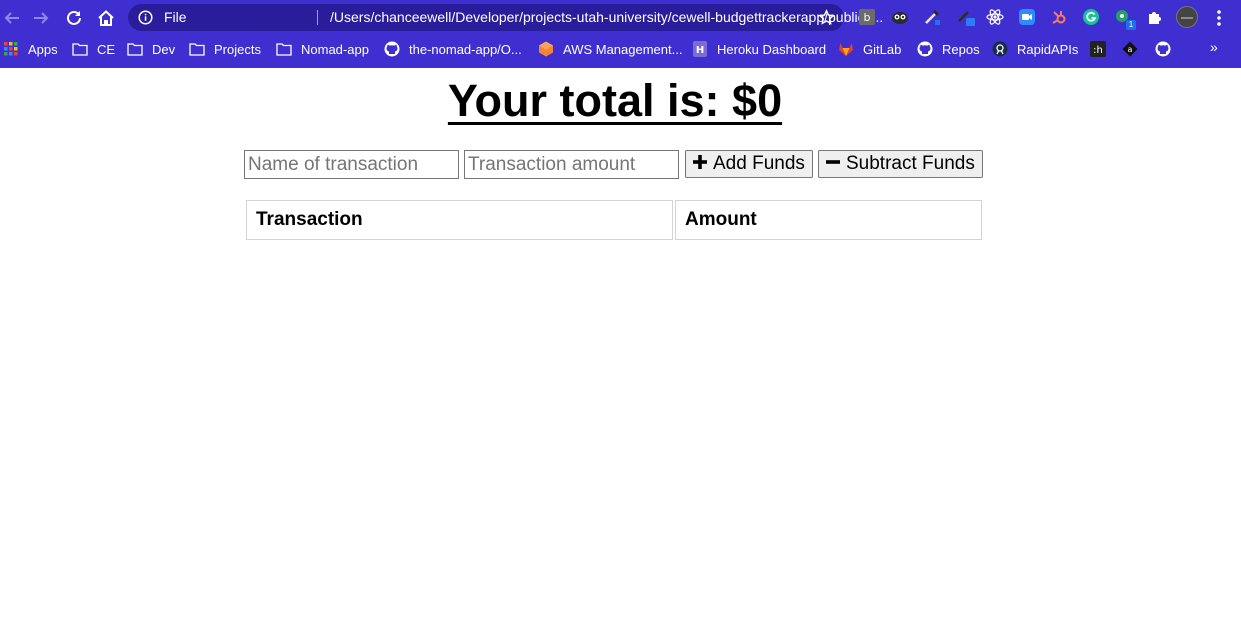  What do you see at coordinates (1131, 25) in the screenshot?
I see `extension-badge: 1` at bounding box center [1131, 25].